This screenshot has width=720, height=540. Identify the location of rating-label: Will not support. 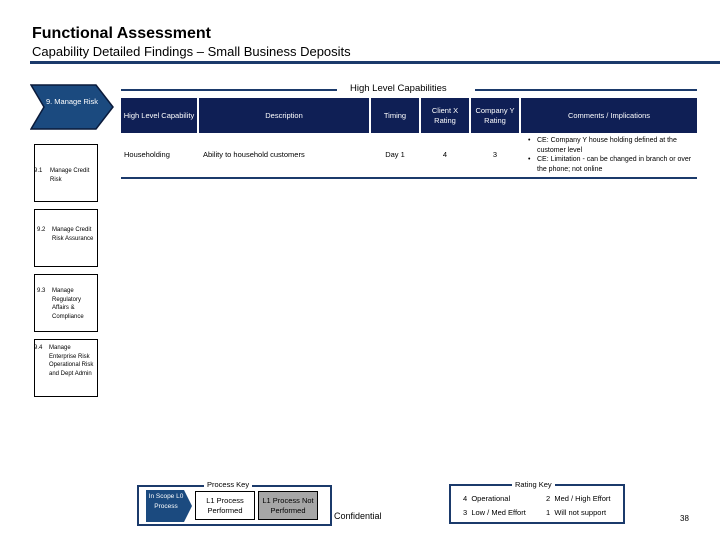
(580, 512).